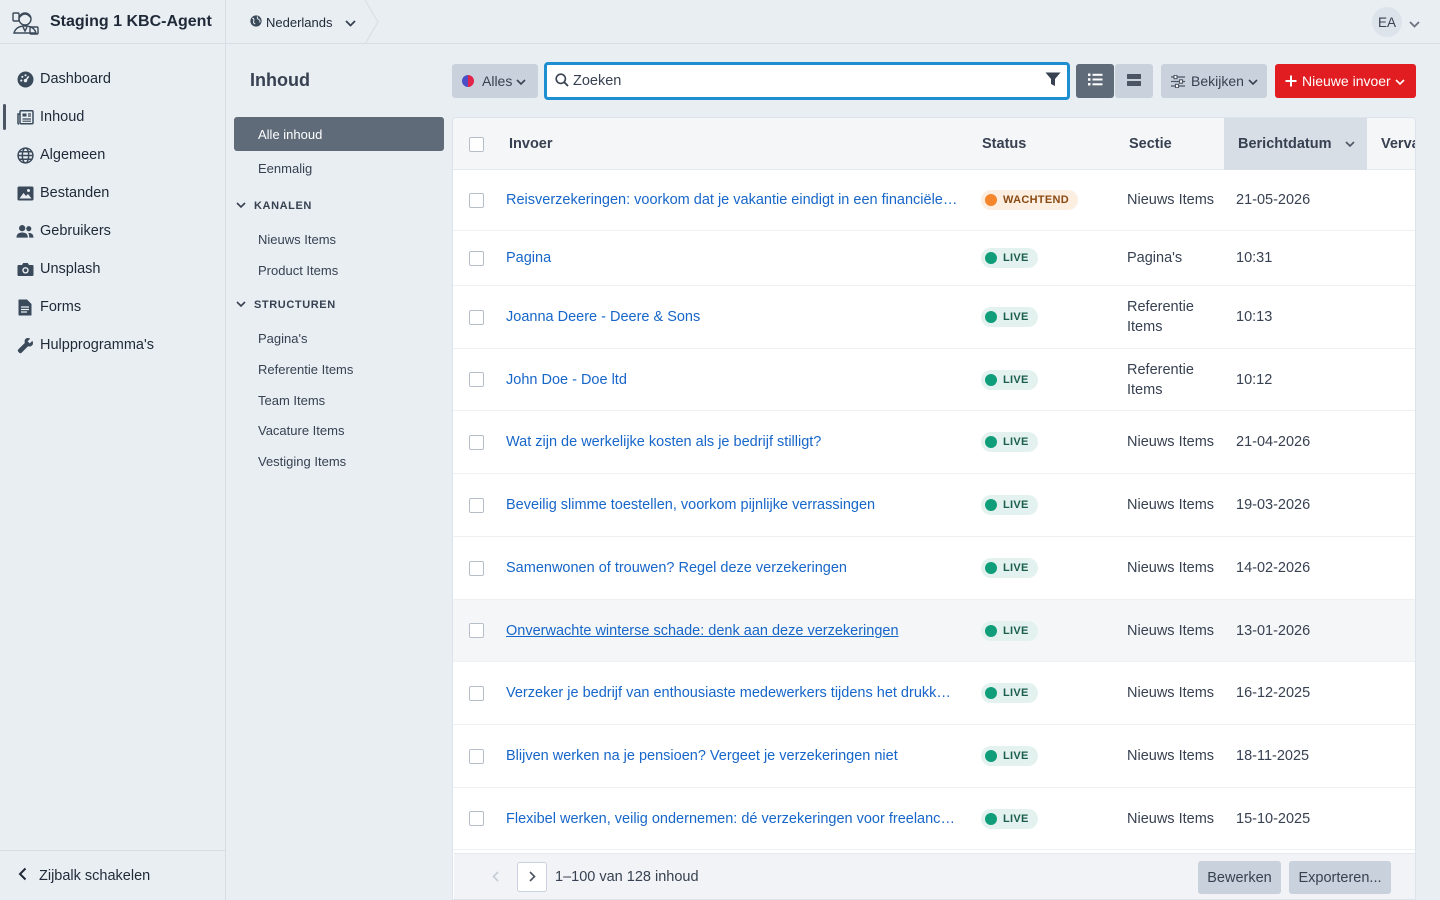 The height and width of the screenshot is (900, 1440). What do you see at coordinates (112, 307) in the screenshot?
I see `nav-item-forms: Forms` at bounding box center [112, 307].